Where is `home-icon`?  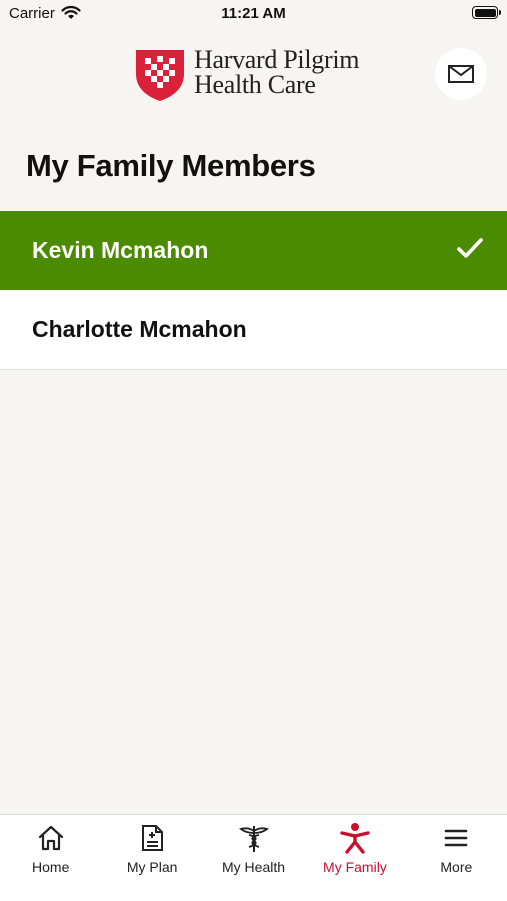
home-icon is located at coordinates (50, 838).